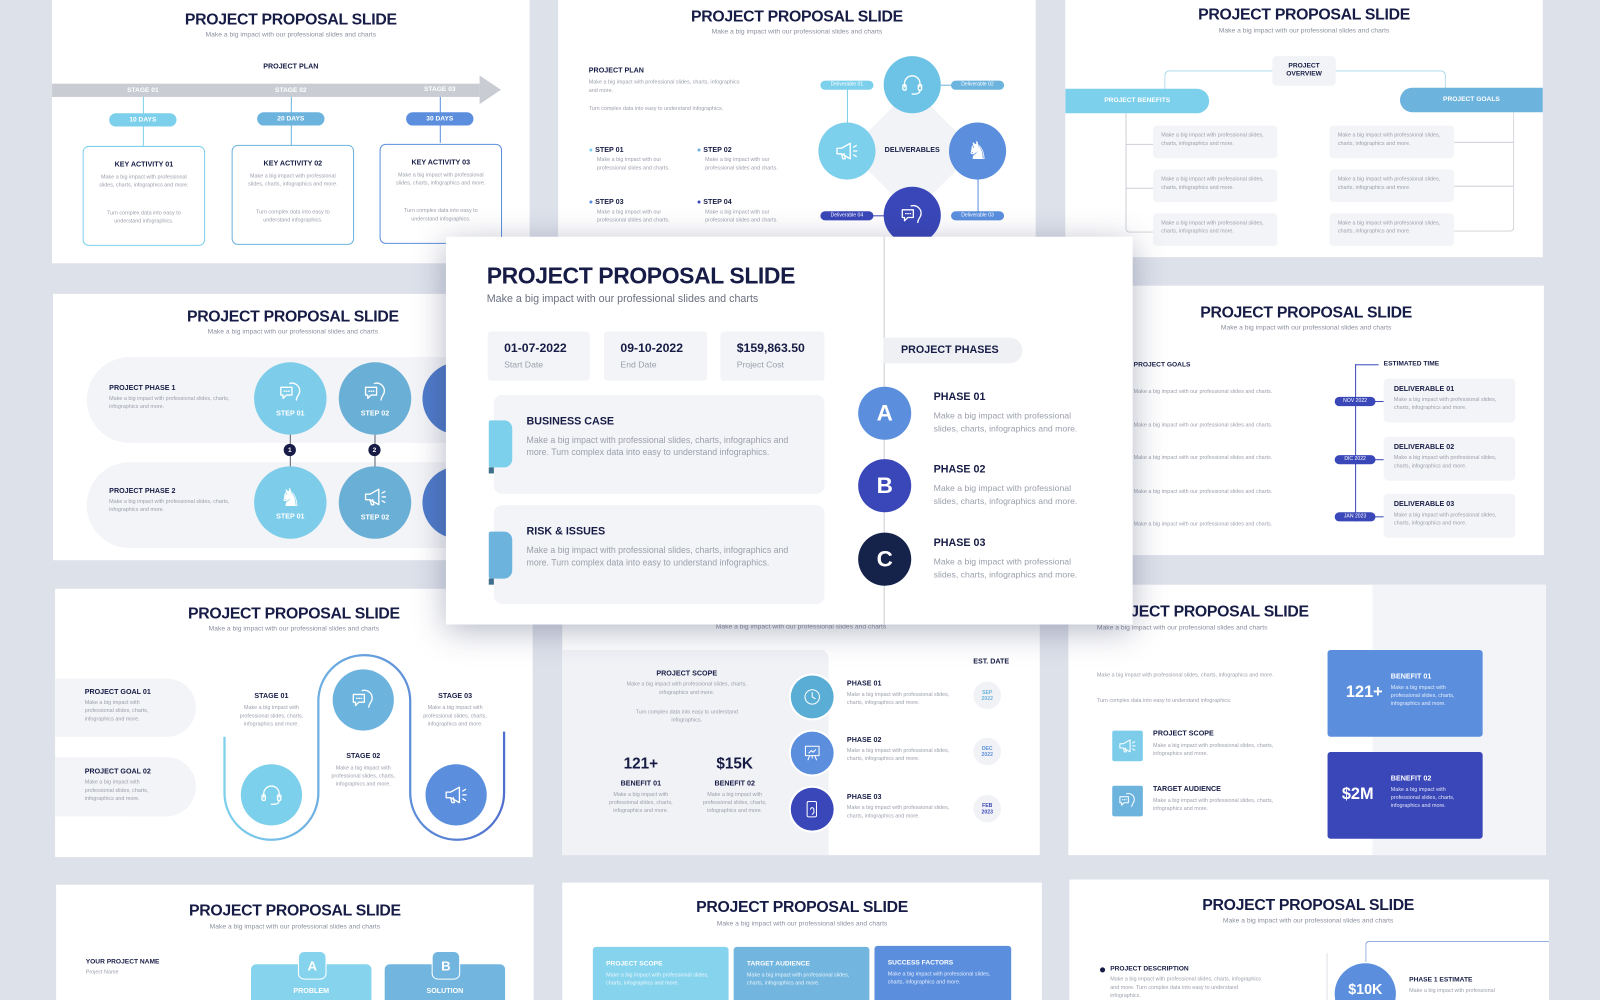 The image size is (1600, 1000). Describe the element at coordinates (1411, 364) in the screenshot. I see `time-heading: ESTIMATED TIME` at that location.